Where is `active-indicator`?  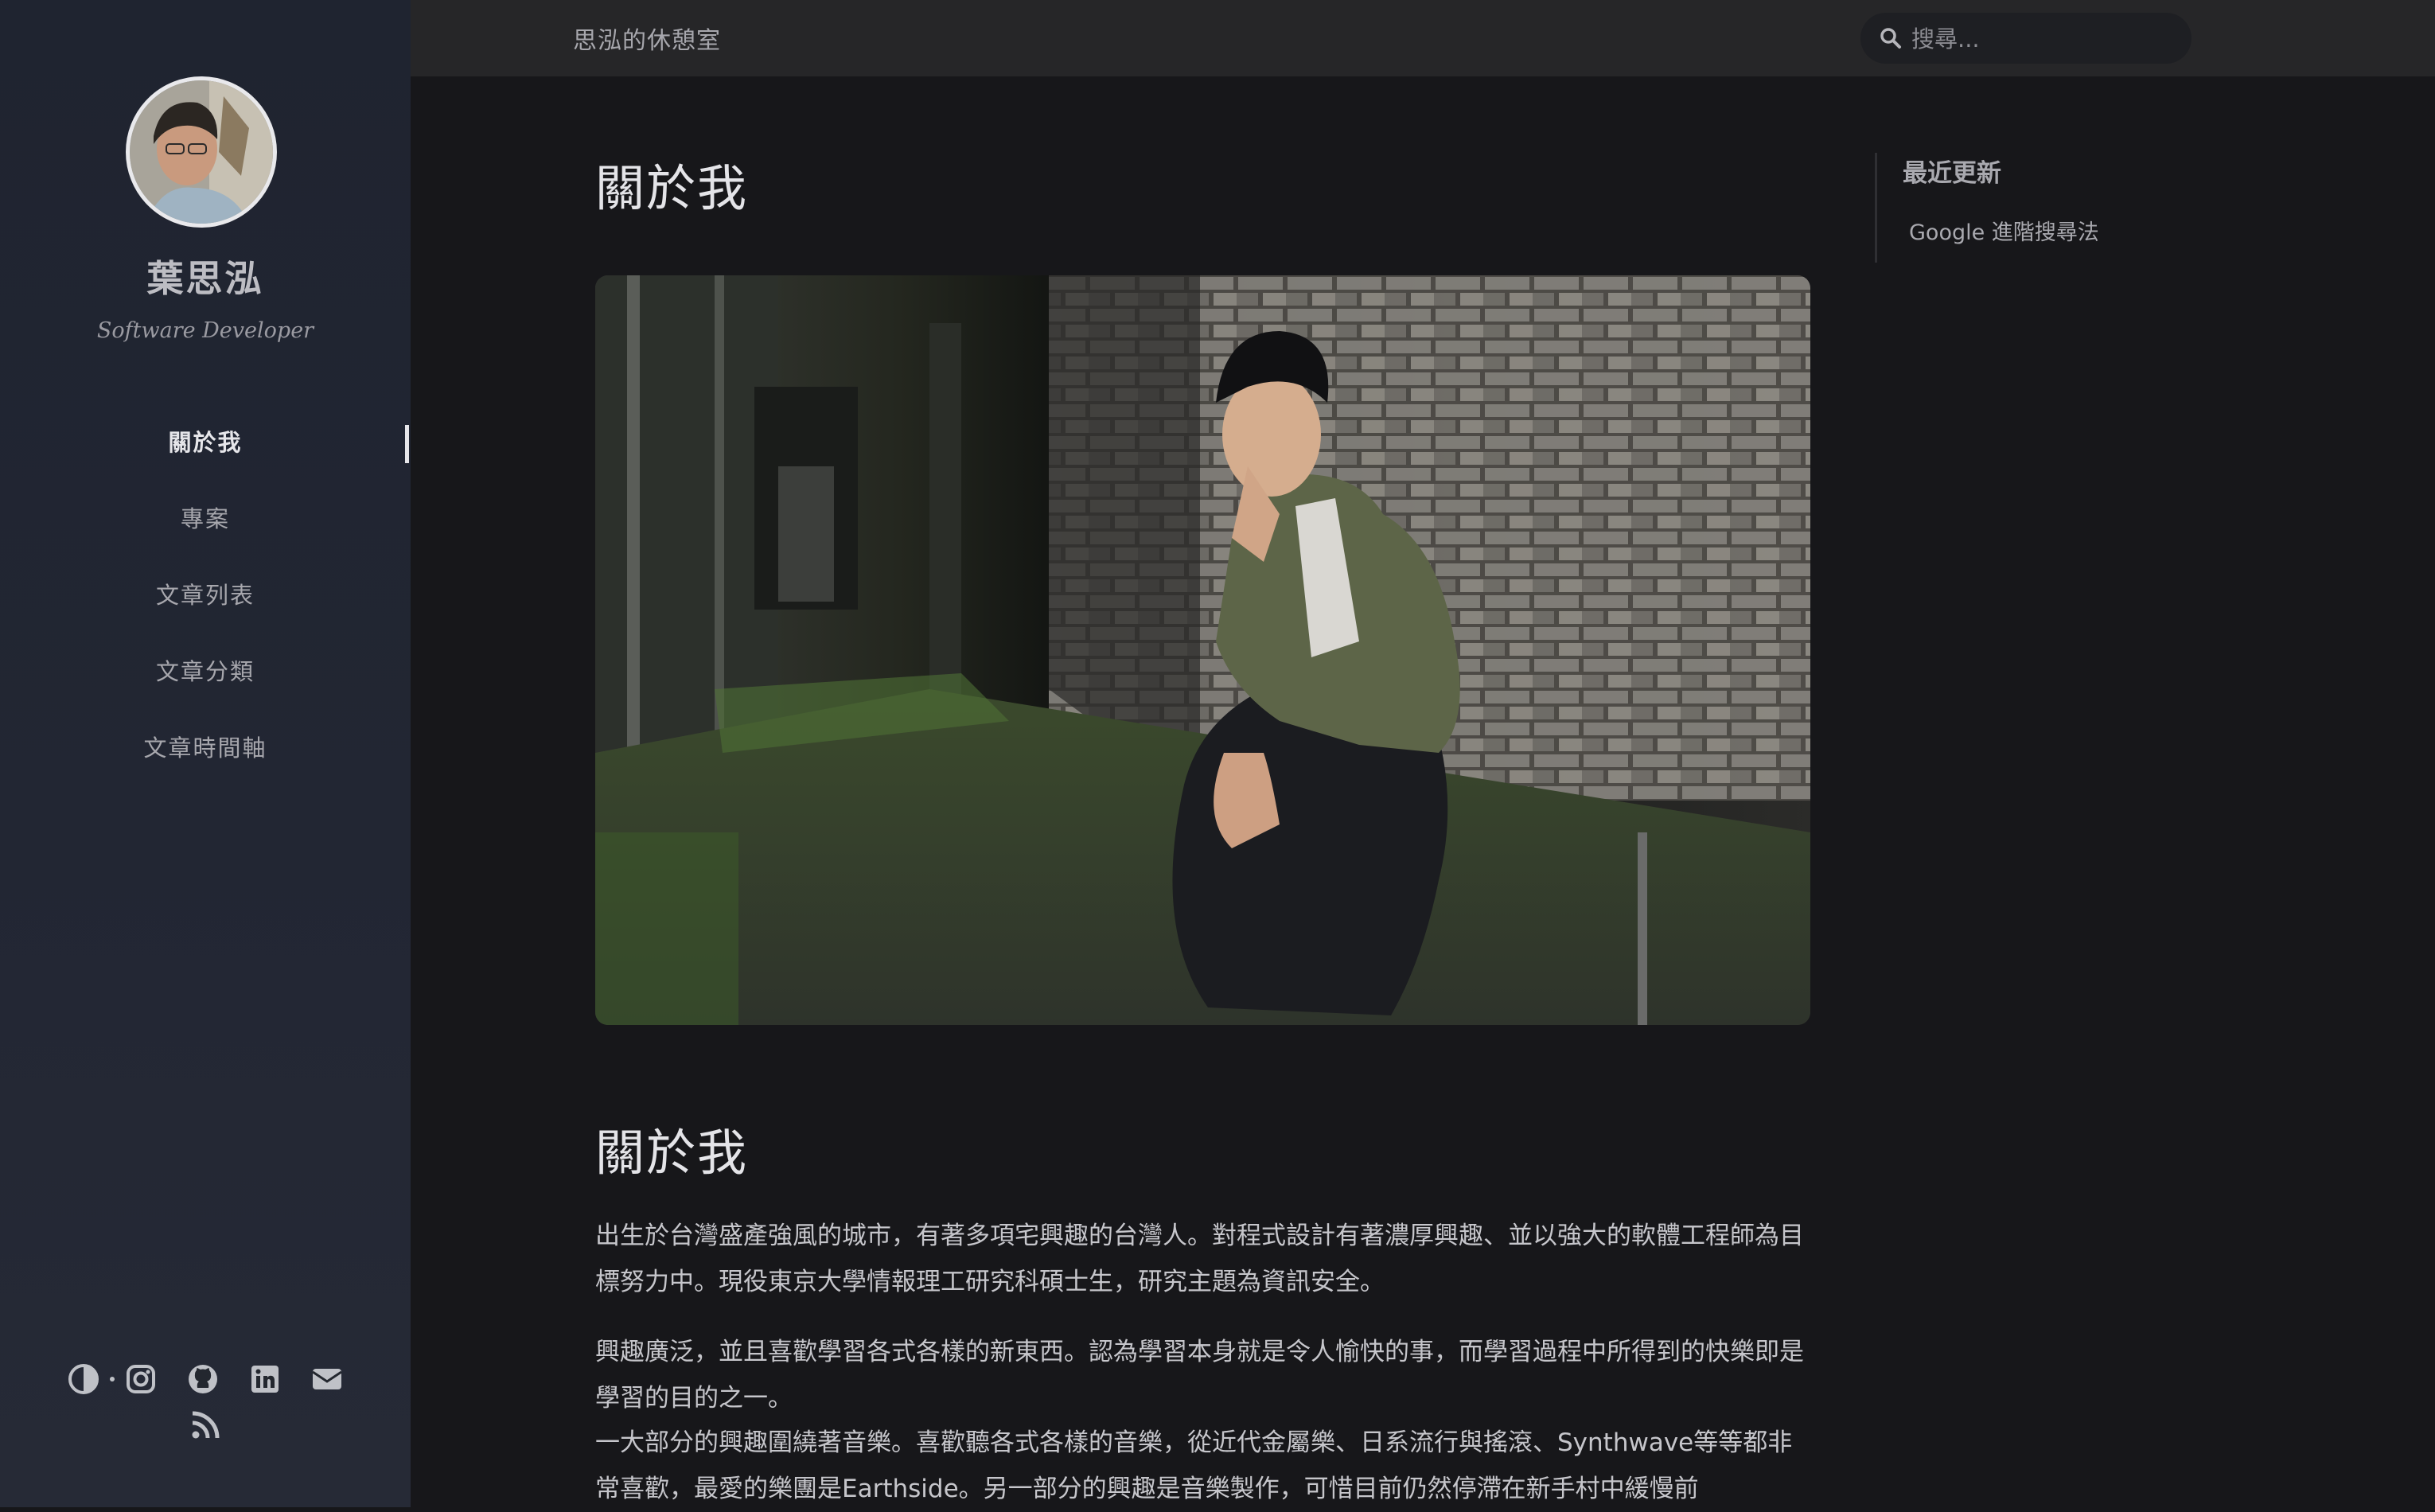 active-indicator is located at coordinates (407, 444).